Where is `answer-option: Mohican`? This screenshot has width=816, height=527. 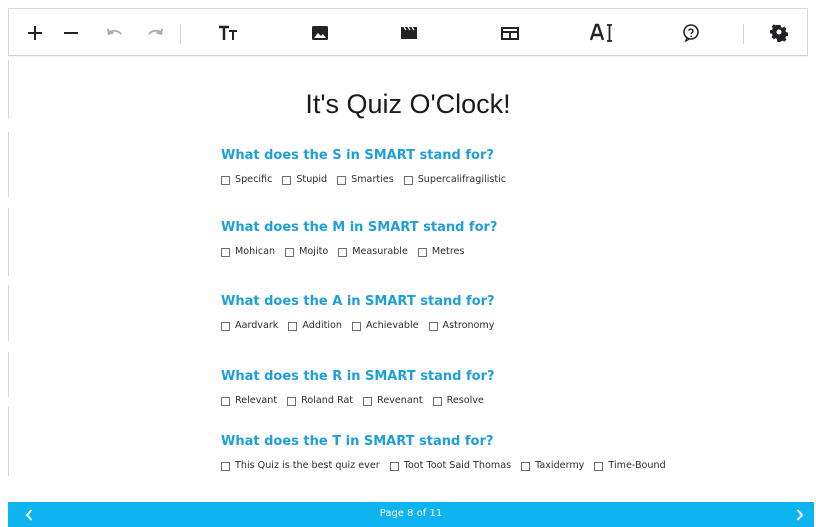
answer-option: Mohican is located at coordinates (248, 252).